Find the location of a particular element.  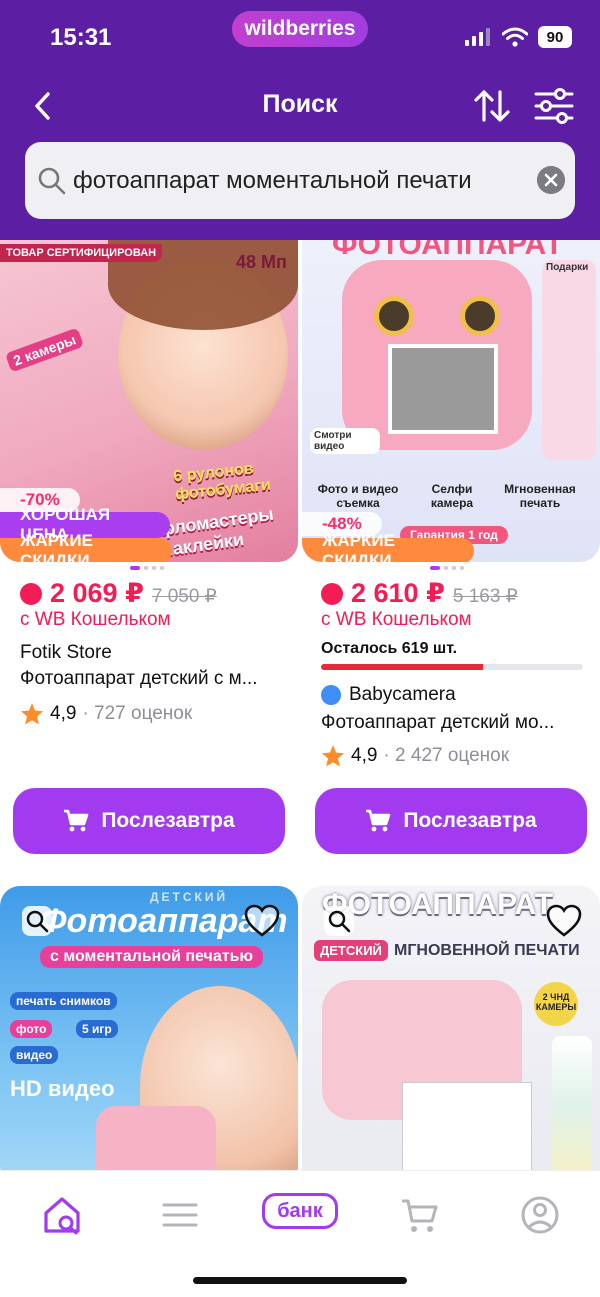

rating: 4,9 · 727 оценок is located at coordinates (106, 714).